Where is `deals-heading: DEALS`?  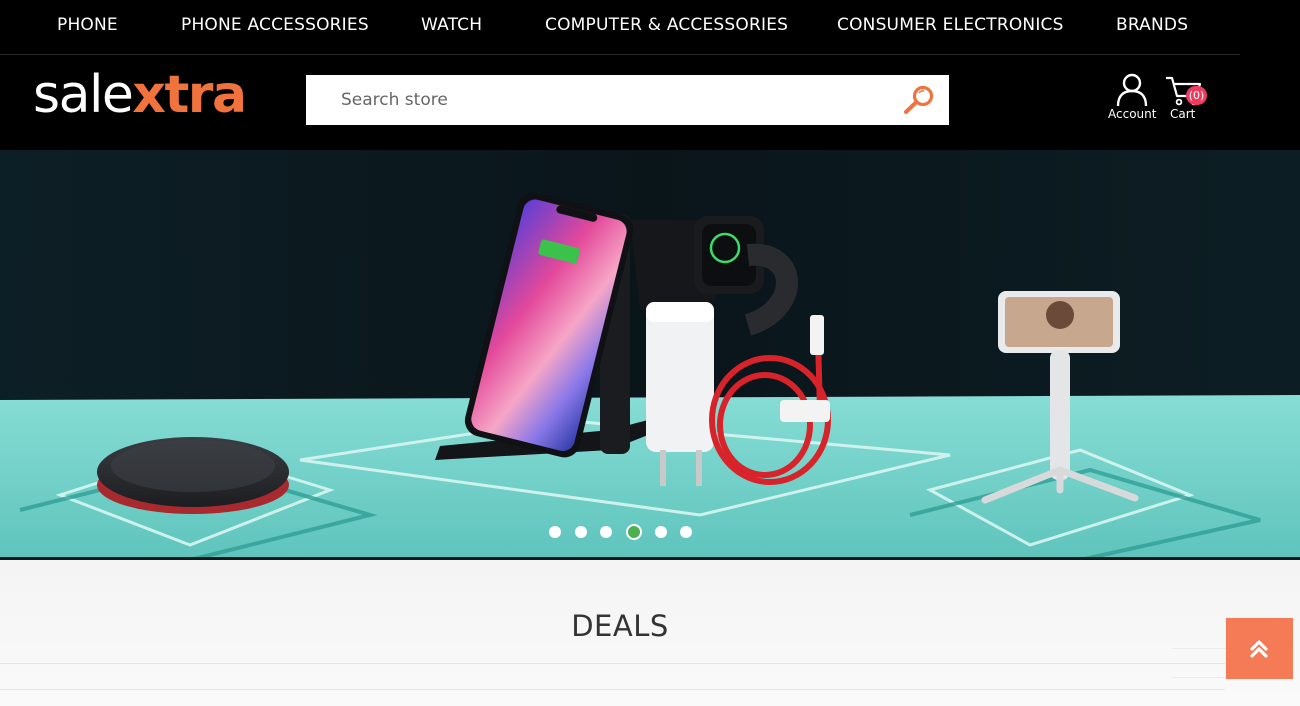
deals-heading: DEALS is located at coordinates (620, 626).